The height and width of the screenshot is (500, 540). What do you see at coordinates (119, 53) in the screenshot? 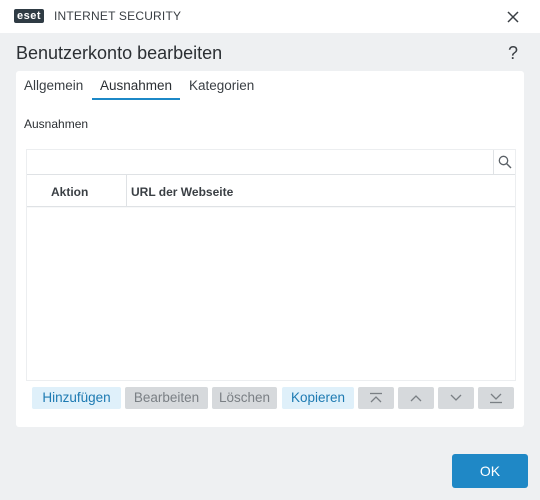
I see `dialog-title: Benutzerkonto bearbeiten` at bounding box center [119, 53].